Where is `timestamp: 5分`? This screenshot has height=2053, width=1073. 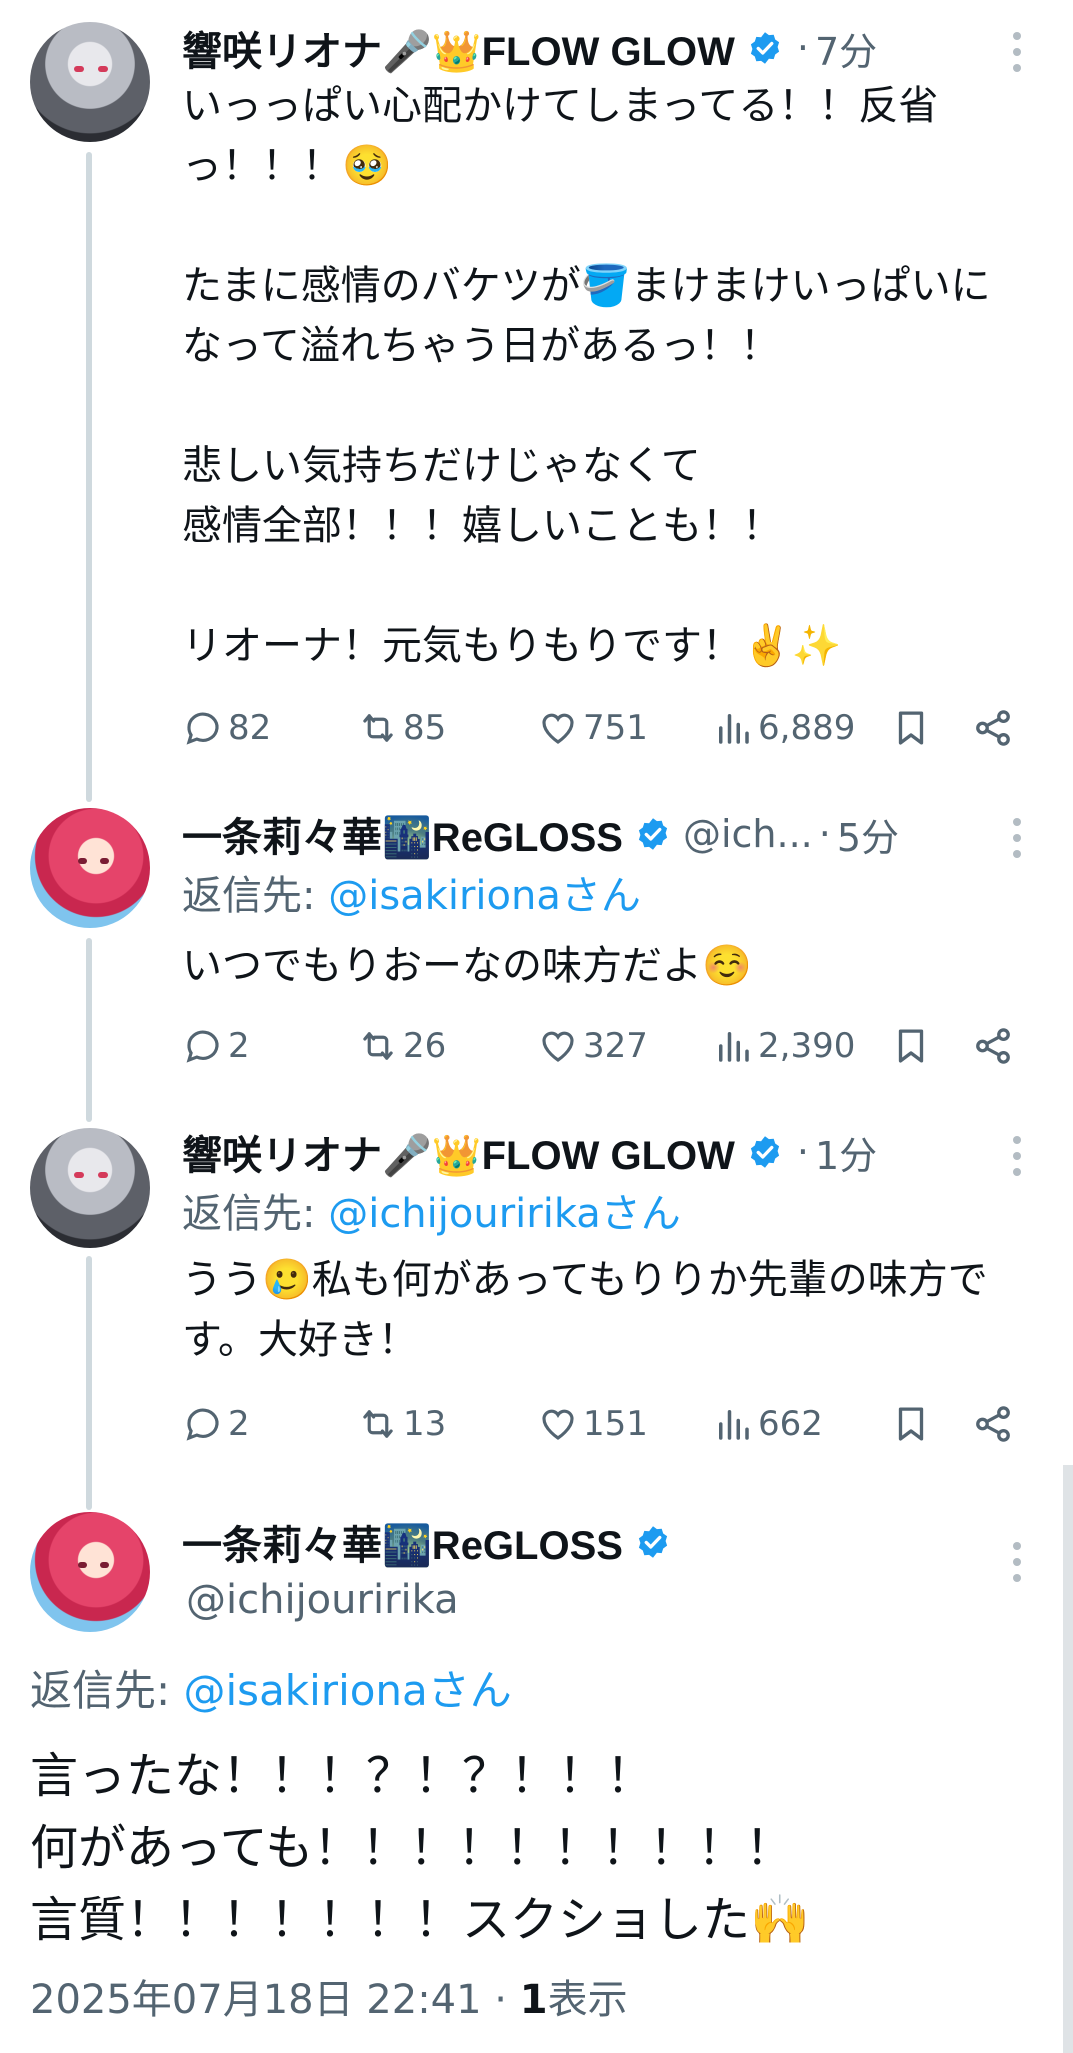
timestamp: 5分 is located at coordinates (868, 834).